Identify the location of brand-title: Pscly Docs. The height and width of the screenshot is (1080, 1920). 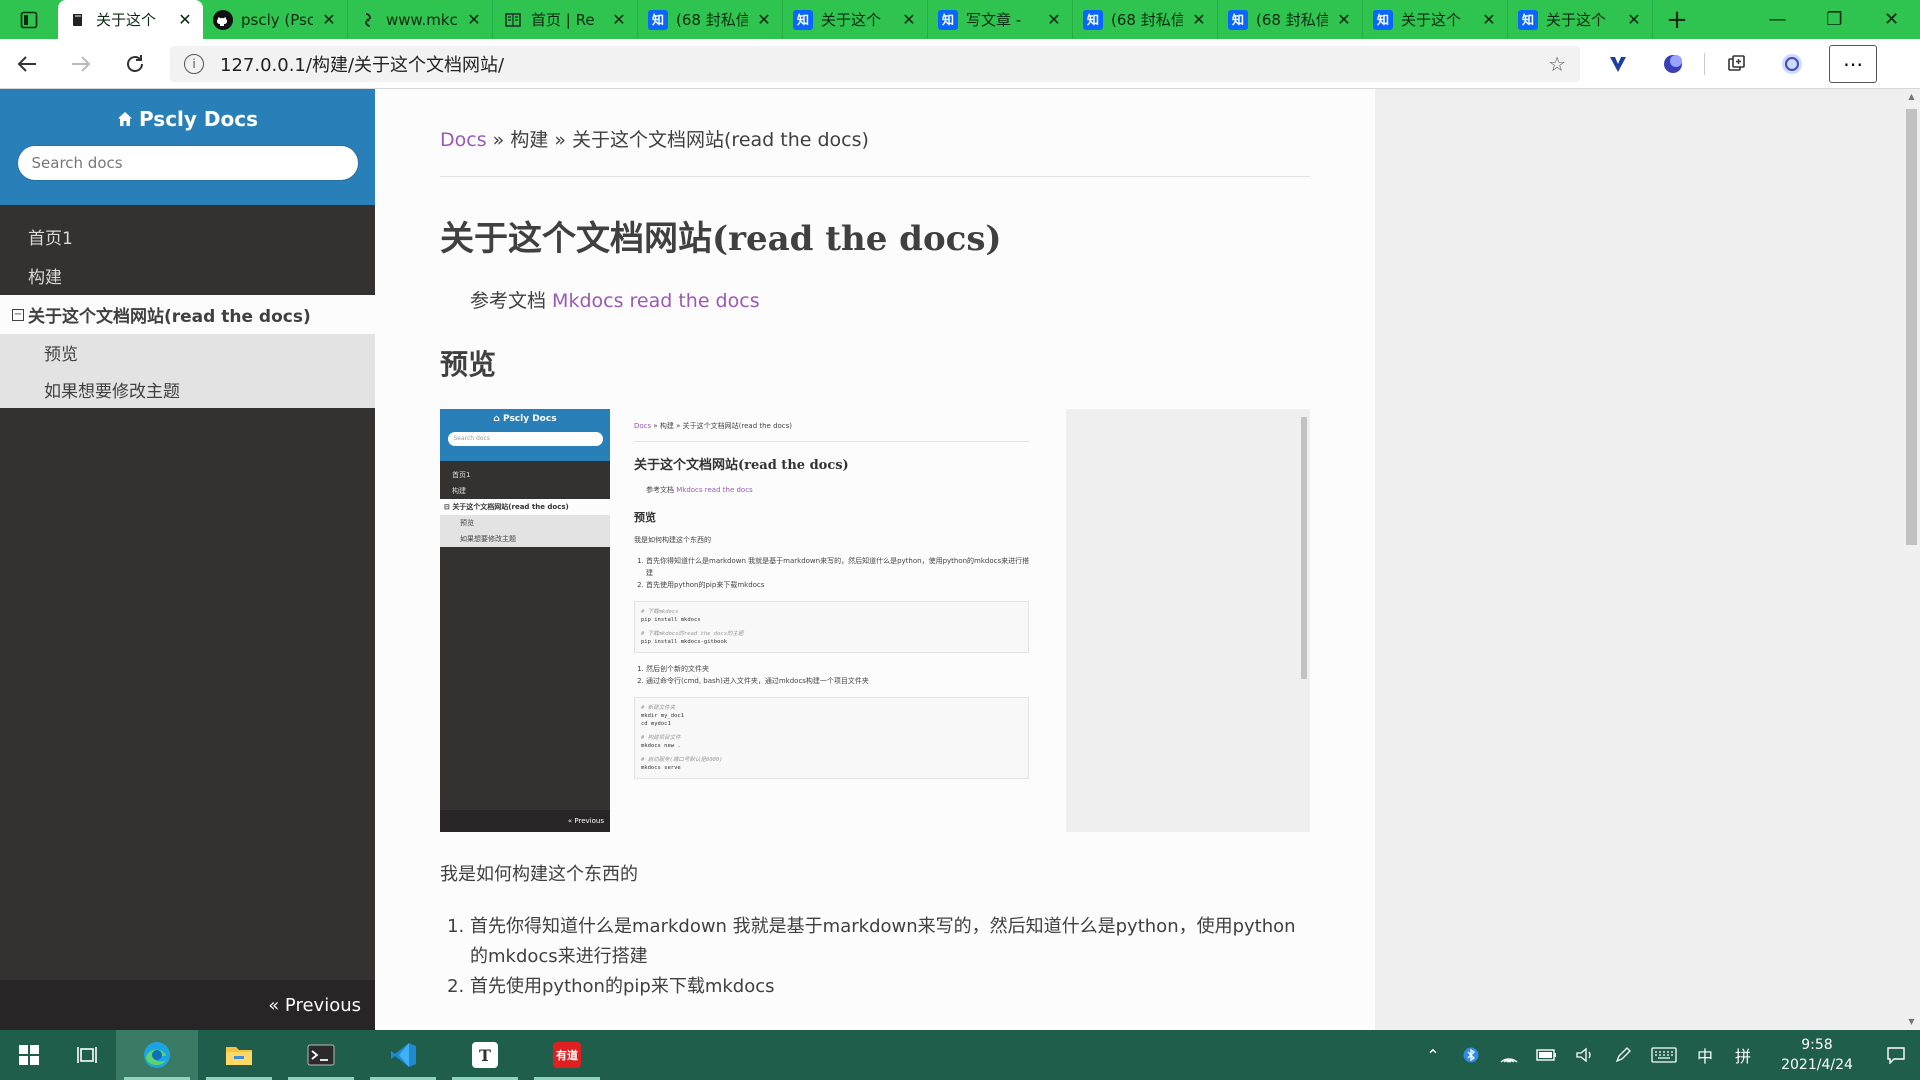
(198, 119).